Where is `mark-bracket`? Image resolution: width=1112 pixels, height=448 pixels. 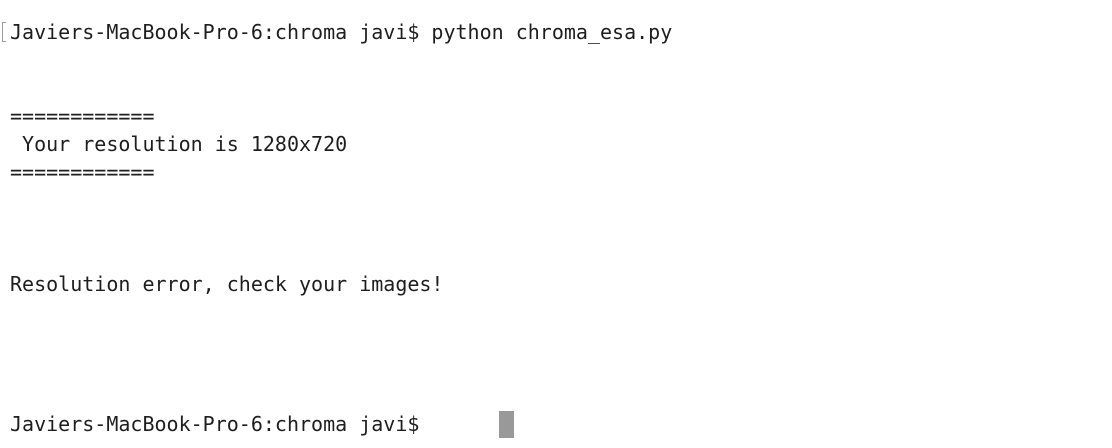 mark-bracket is located at coordinates (4, 32).